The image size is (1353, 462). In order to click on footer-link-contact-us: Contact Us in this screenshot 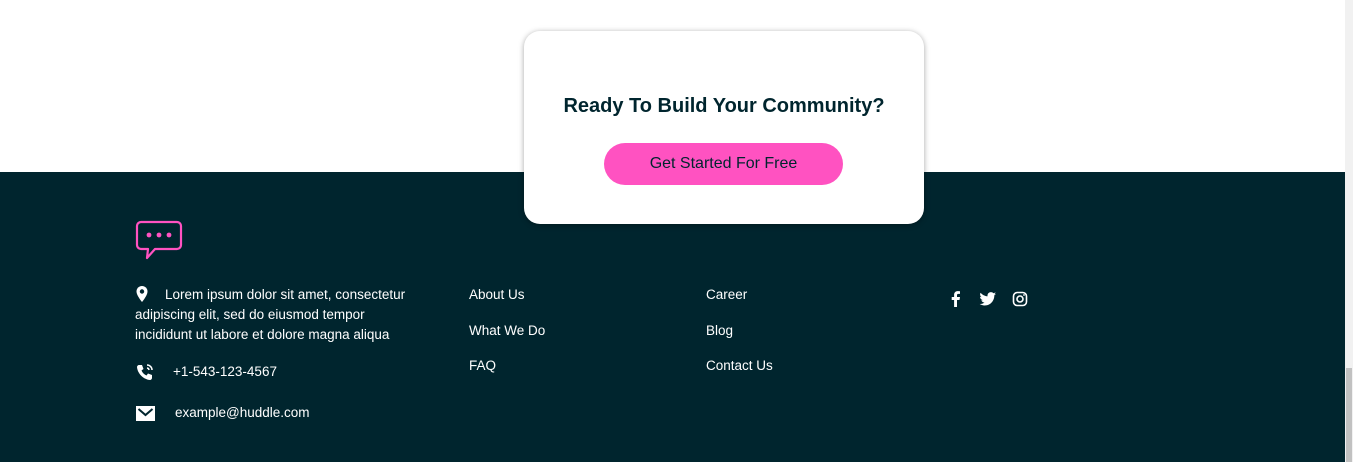, I will do `click(739, 366)`.